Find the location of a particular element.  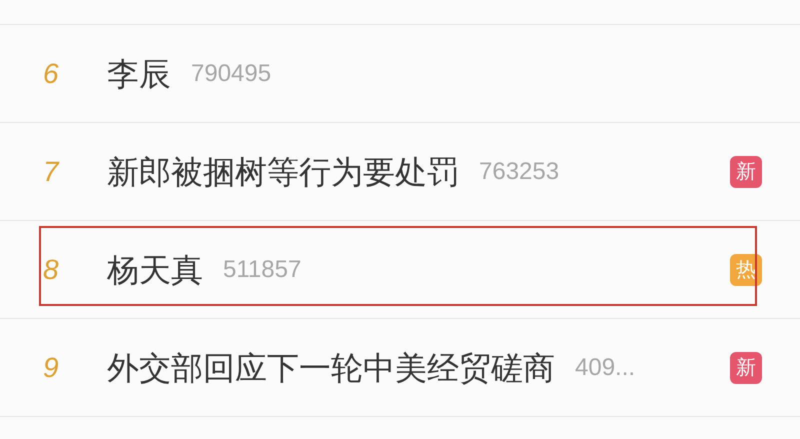

topic-title: 新郎被捆树等行为要处罚 is located at coordinates (283, 172).